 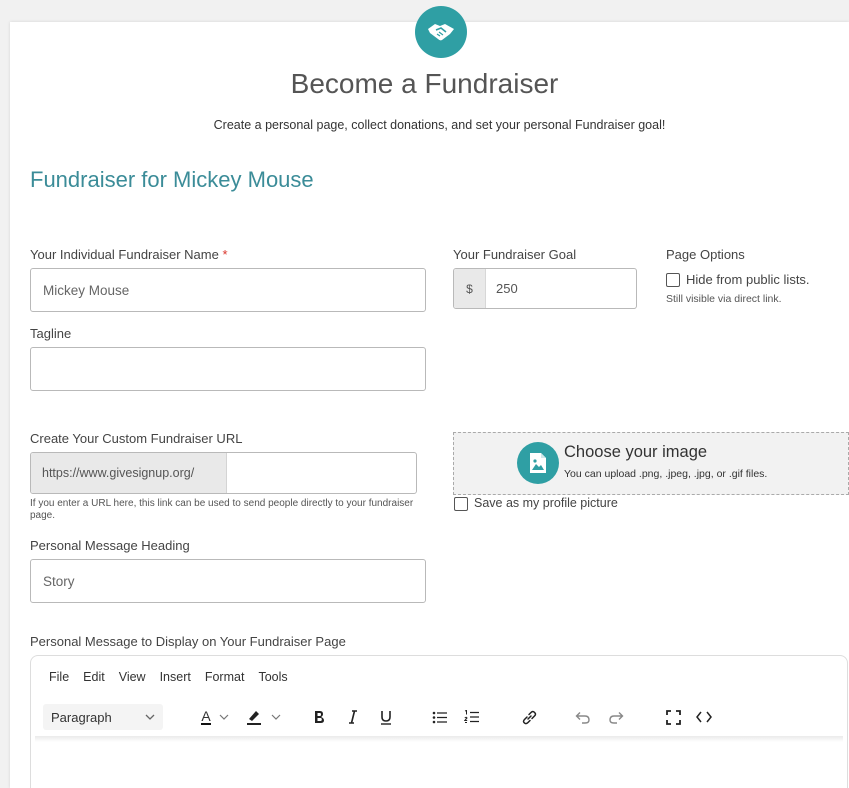 What do you see at coordinates (225, 254) in the screenshot?
I see `required-mark: *` at bounding box center [225, 254].